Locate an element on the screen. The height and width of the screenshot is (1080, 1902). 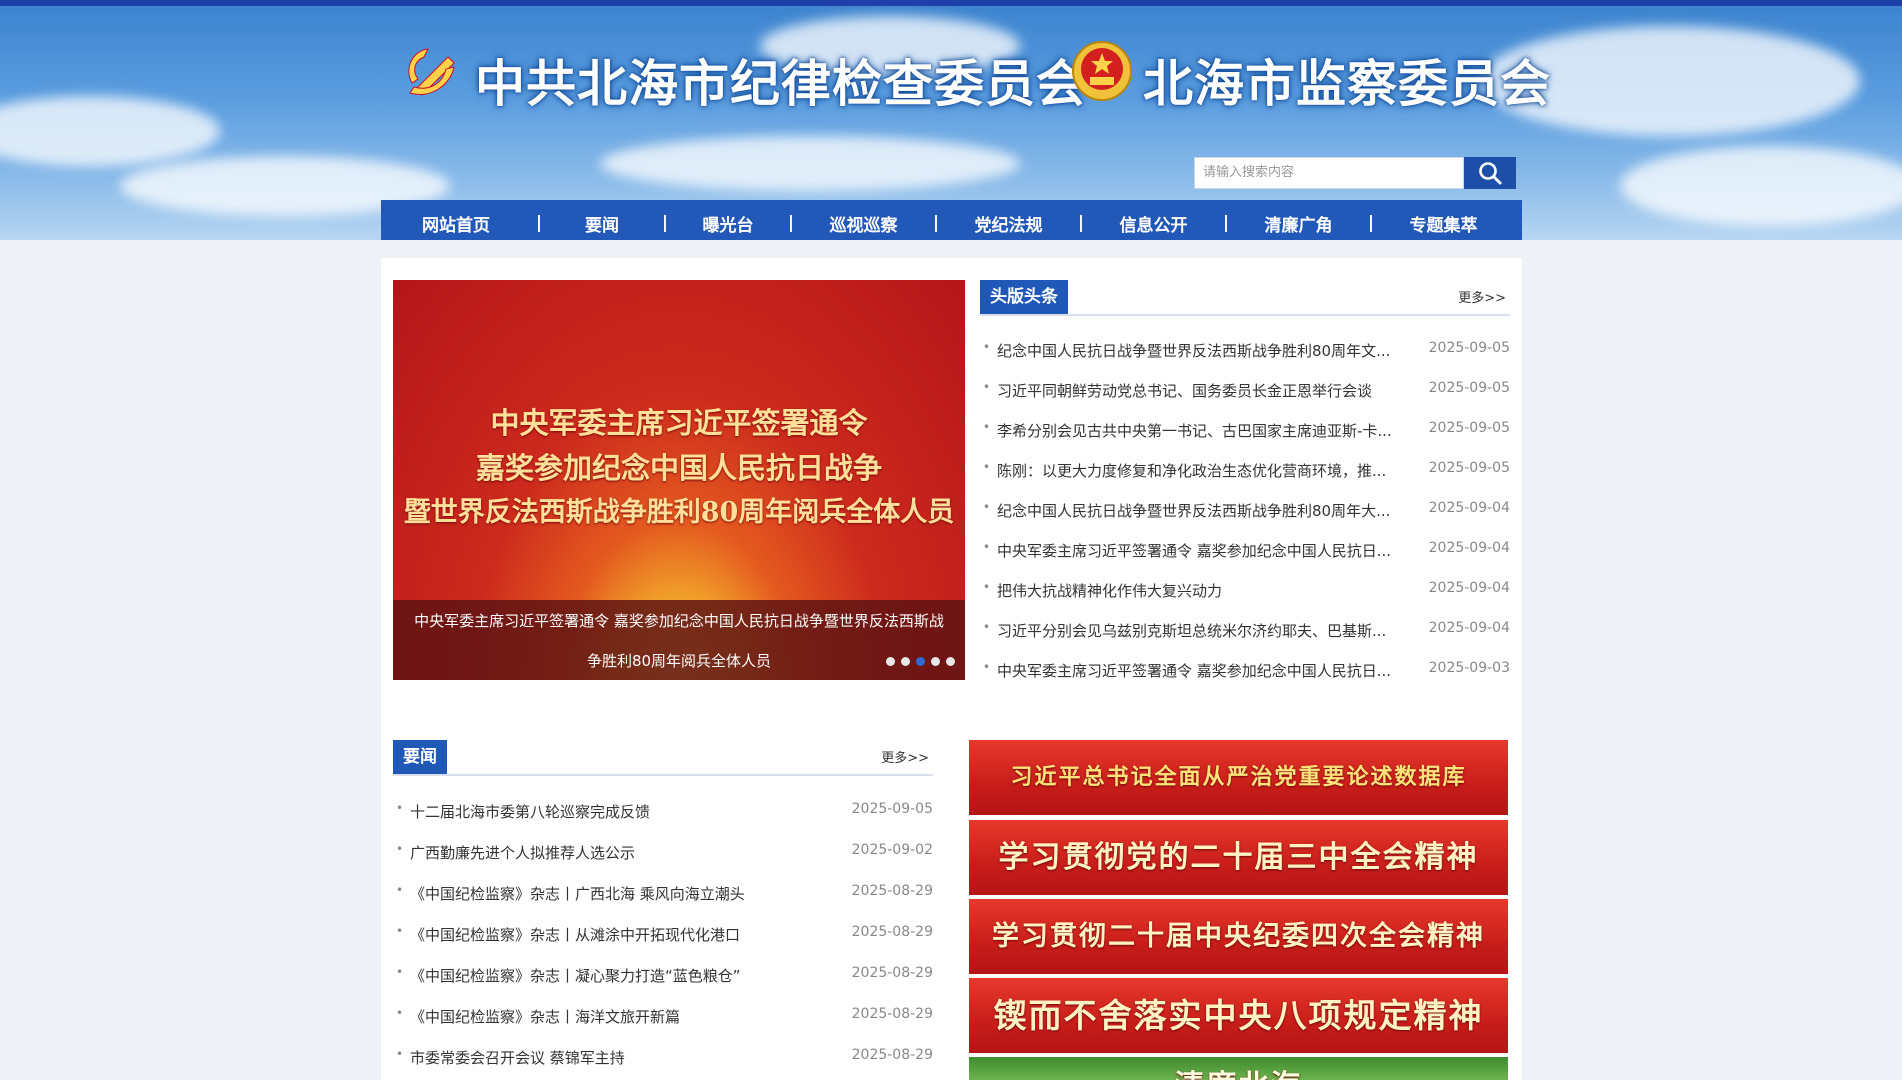
commission-title: 中共北海市纪律检查委员会 is located at coordinates (781, 83).